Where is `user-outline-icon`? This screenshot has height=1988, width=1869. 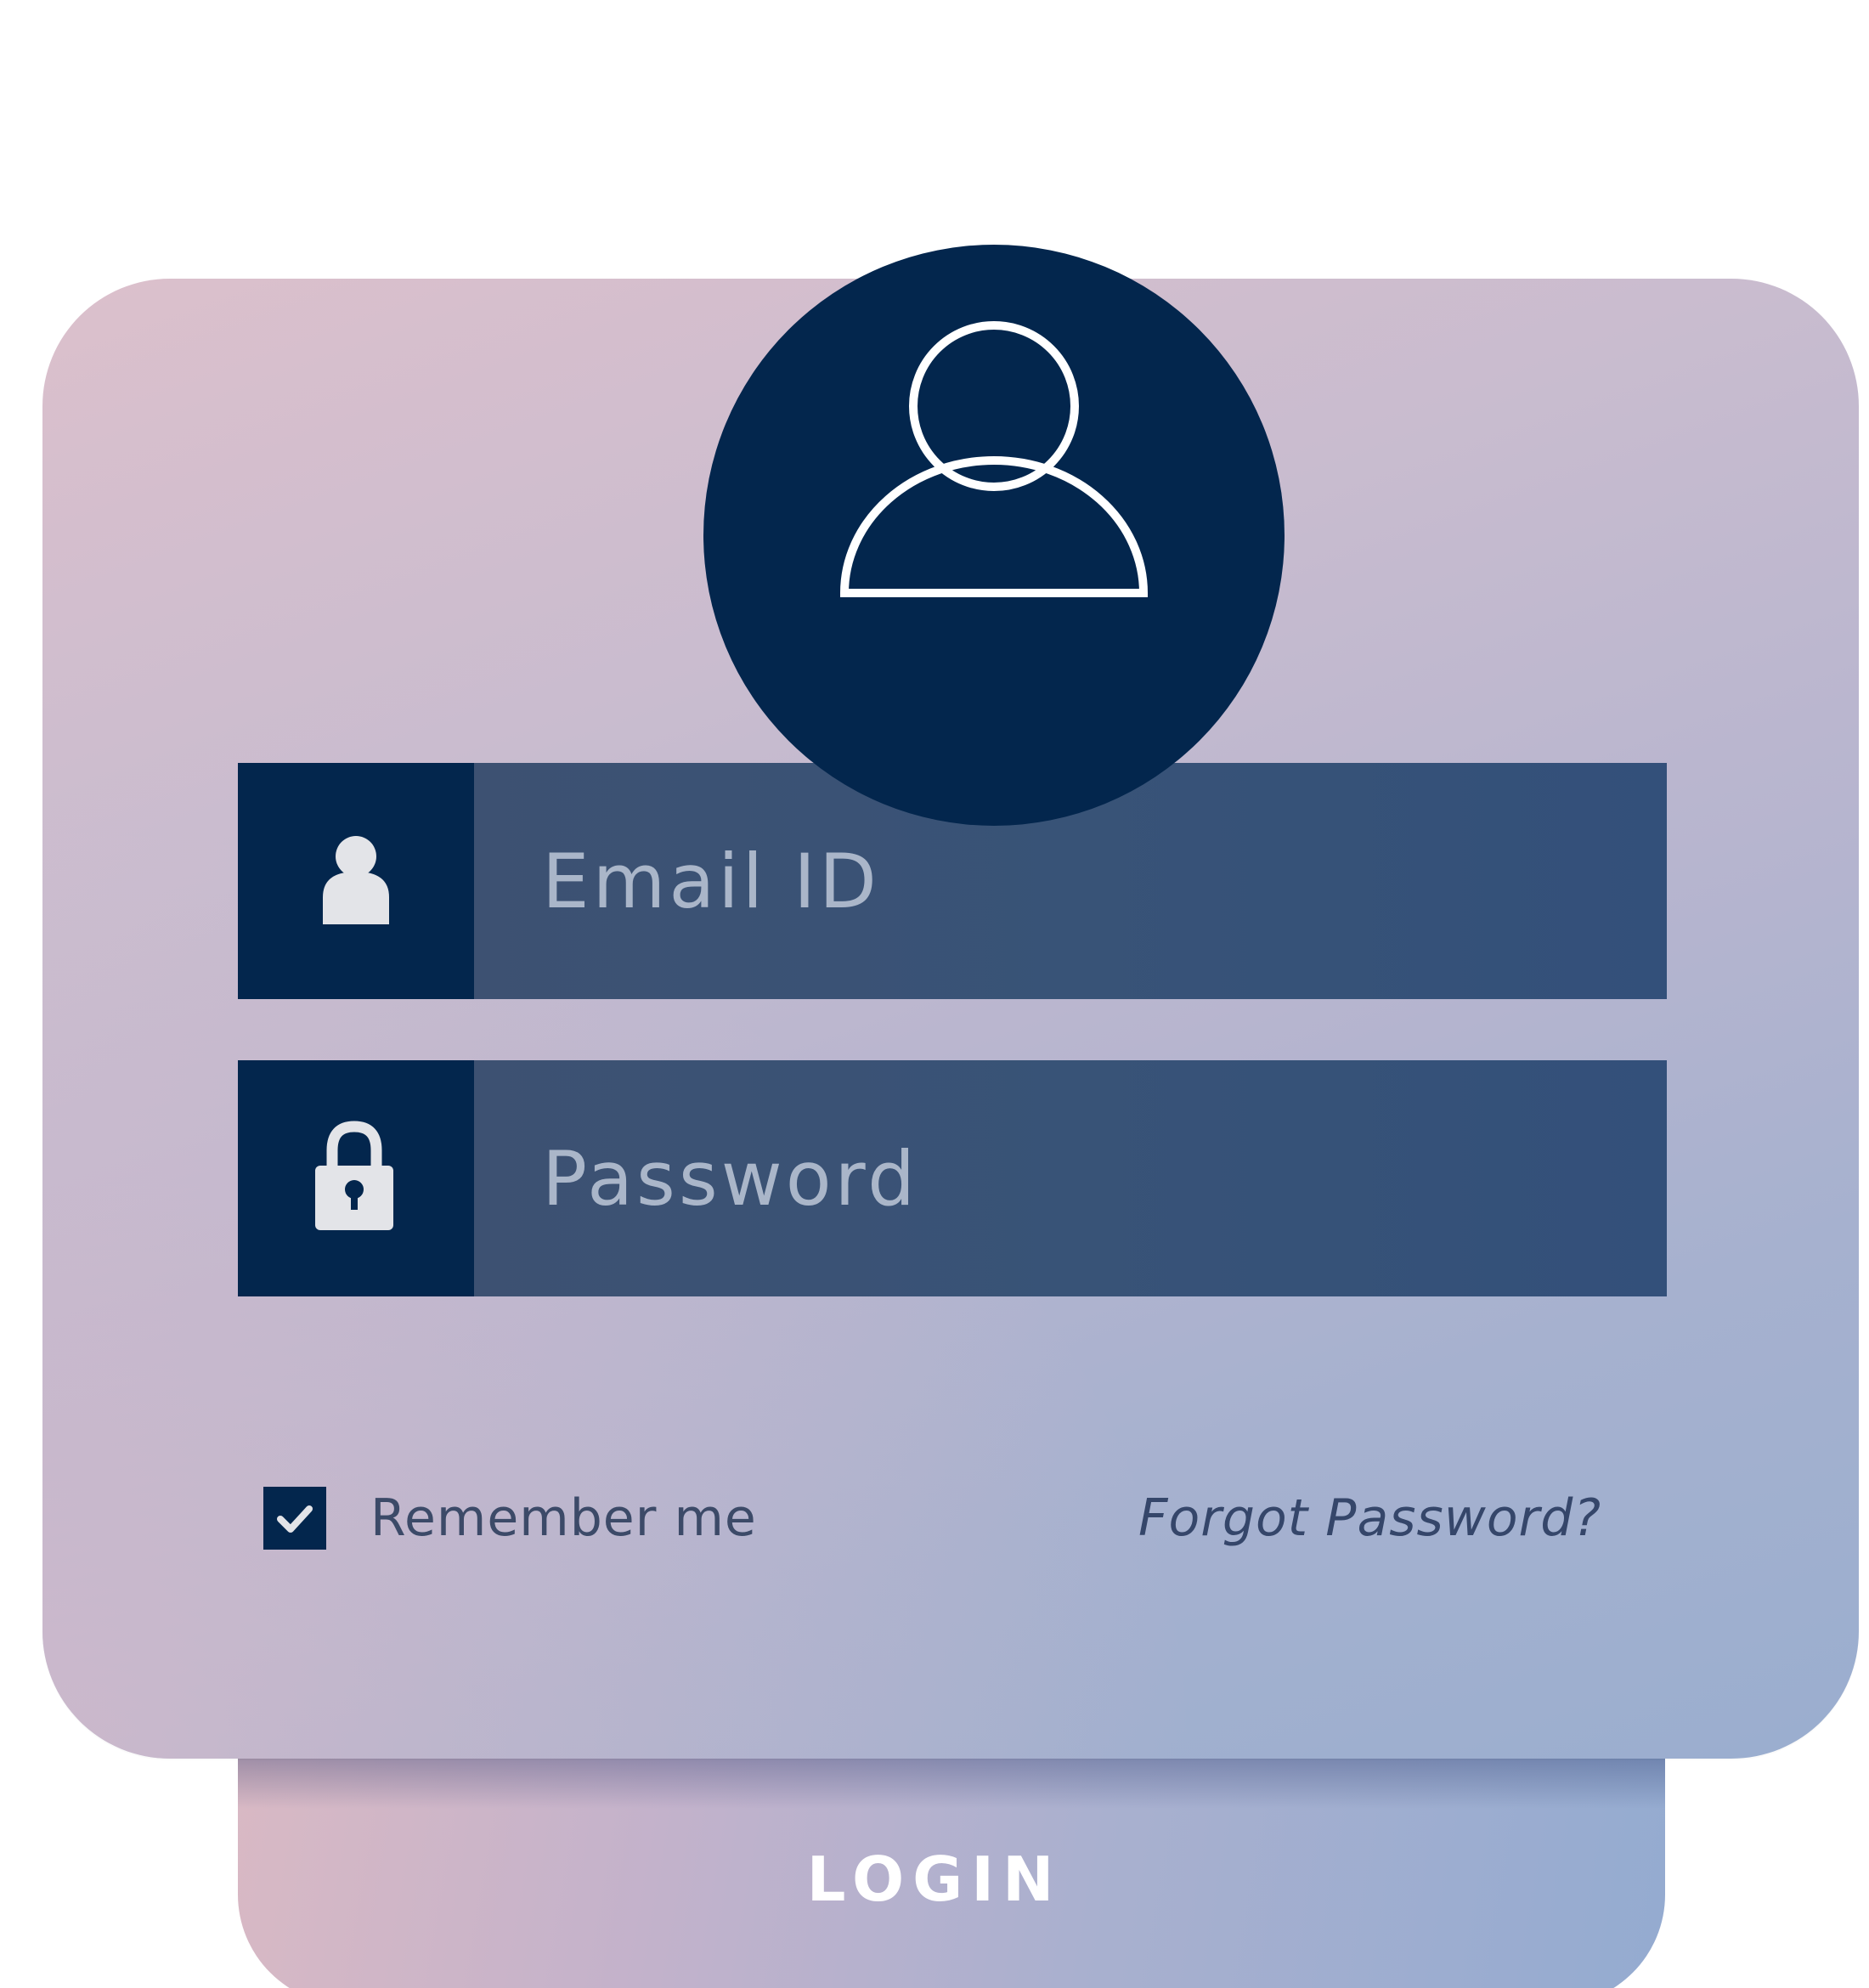 user-outline-icon is located at coordinates (994, 459).